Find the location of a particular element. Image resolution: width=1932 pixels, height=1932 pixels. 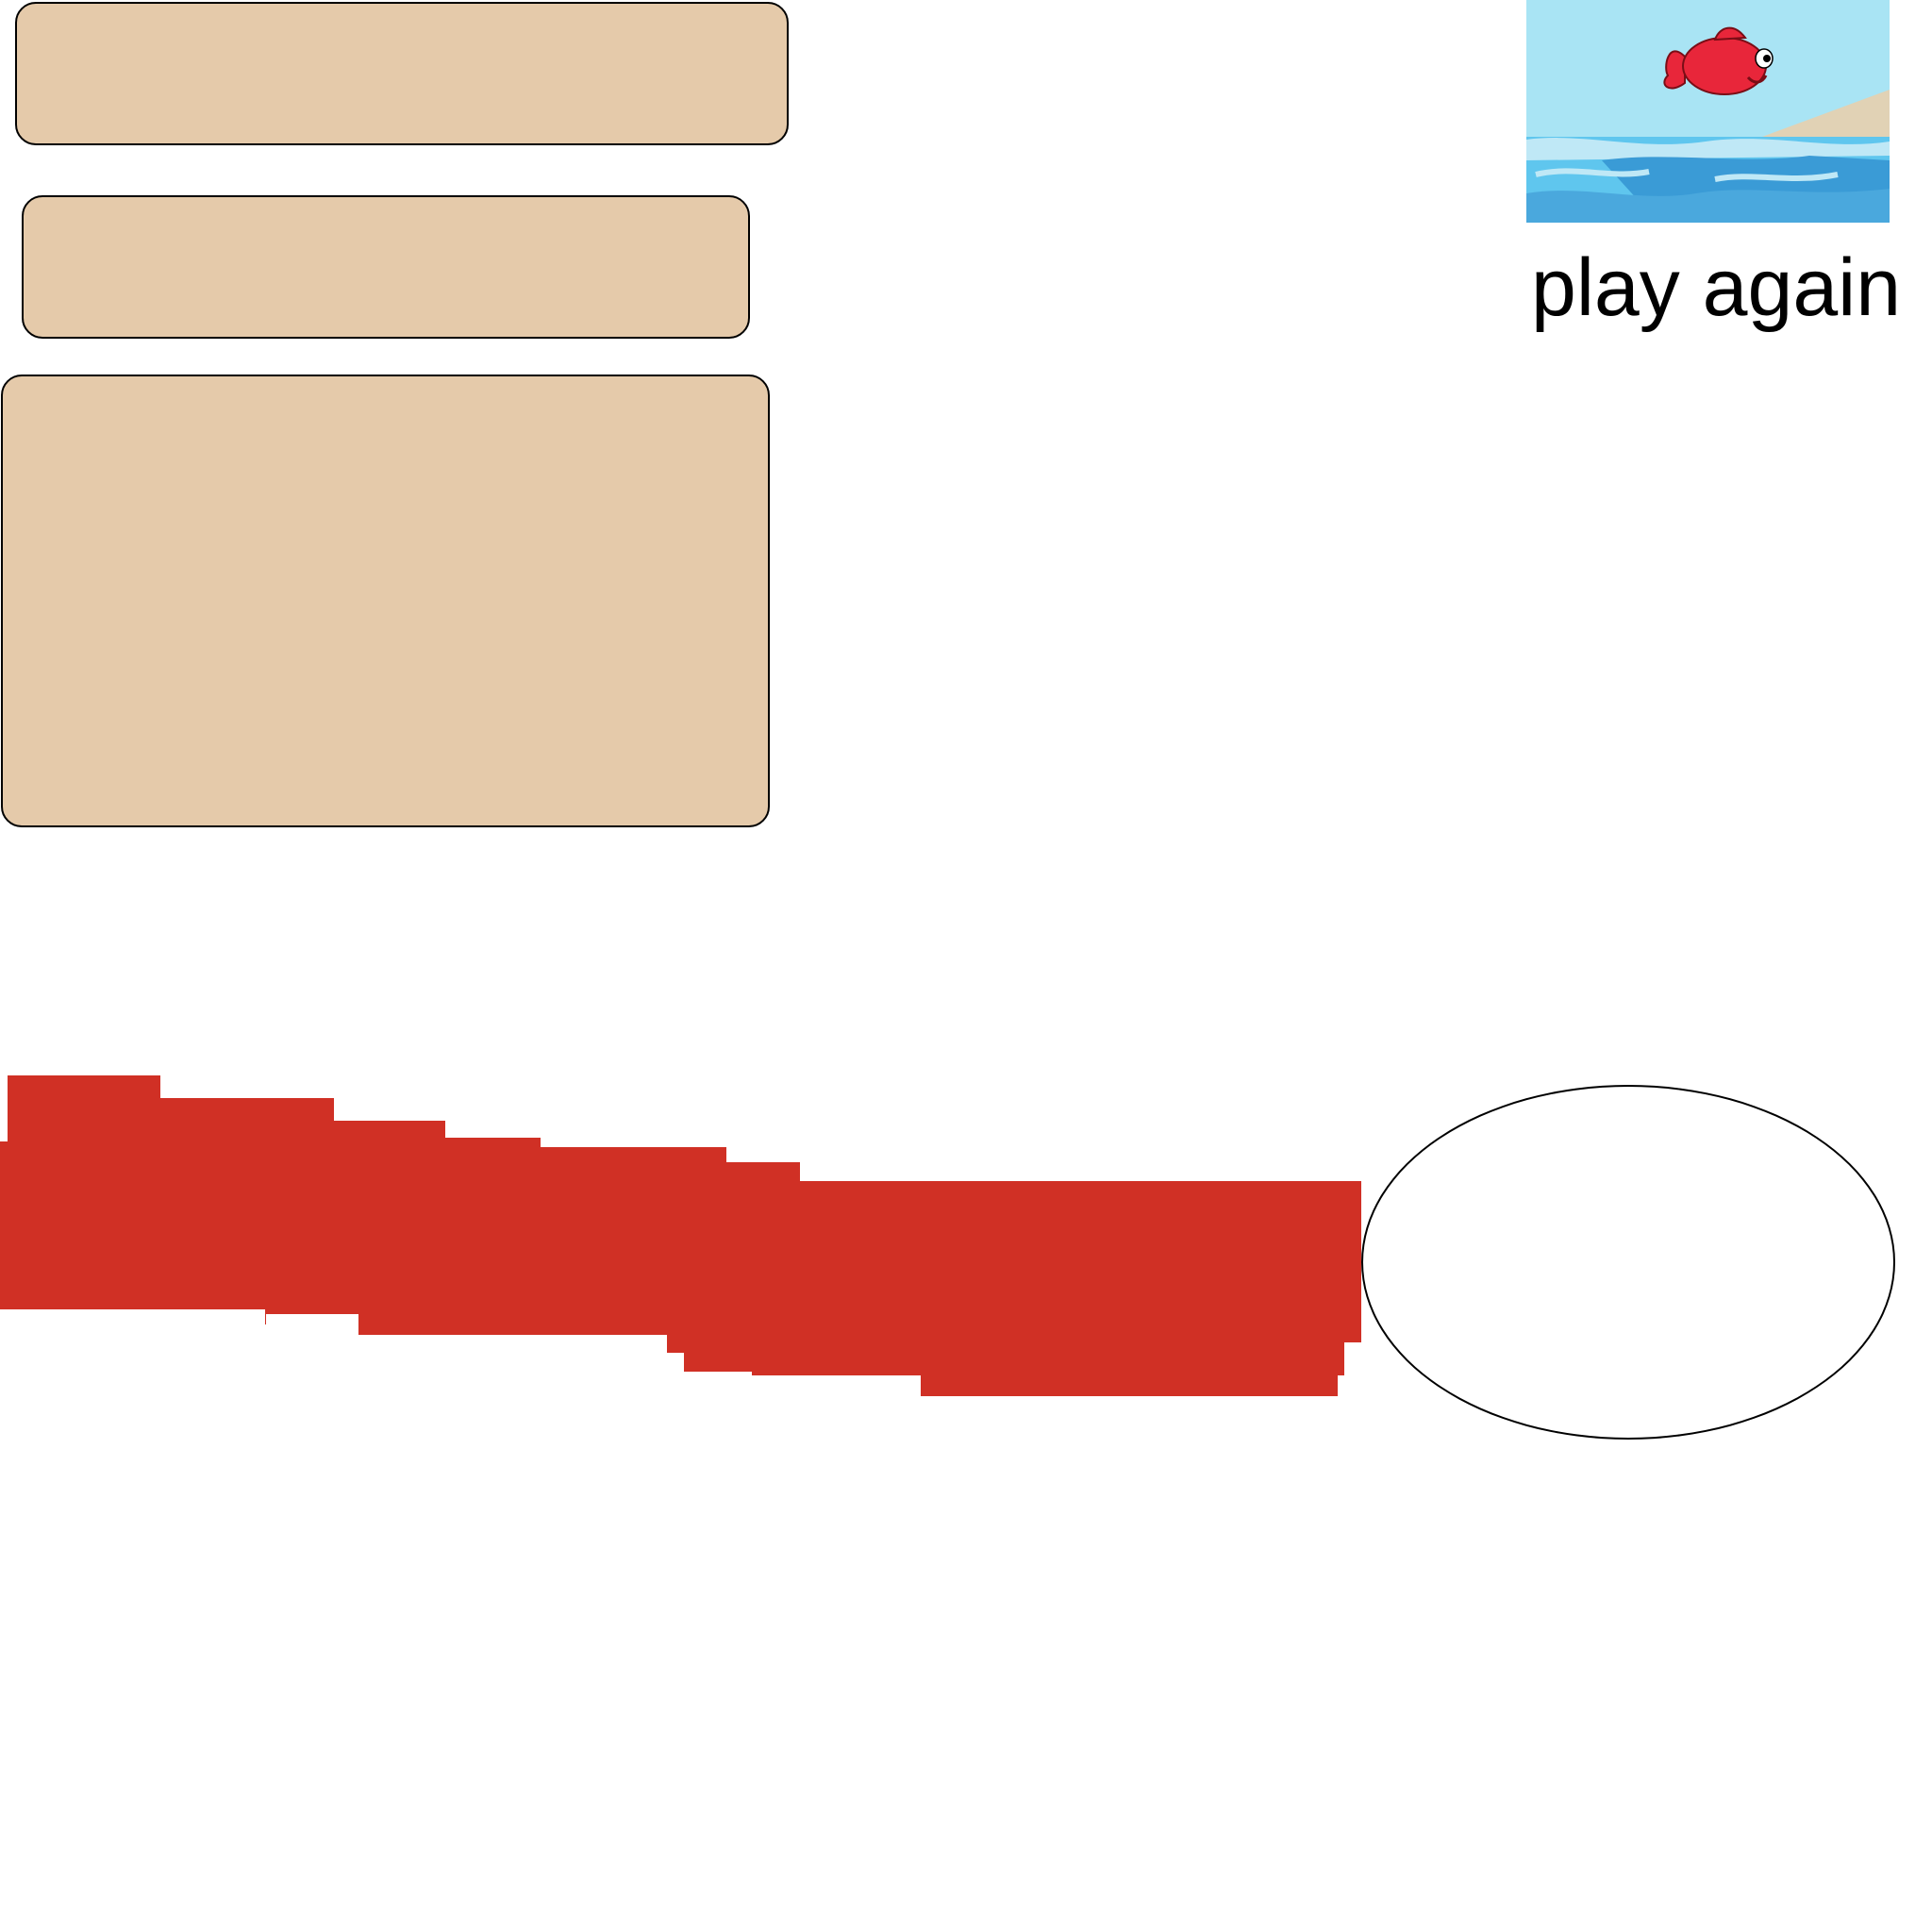

large-panel is located at coordinates (385, 601).